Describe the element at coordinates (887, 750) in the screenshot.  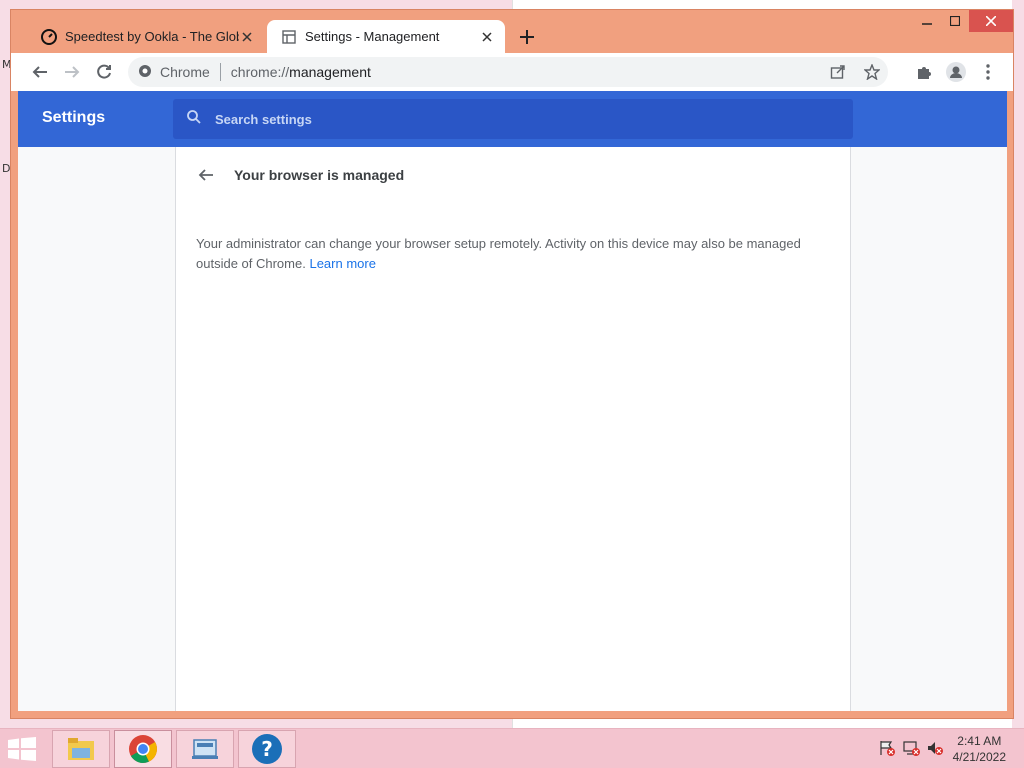
I see `action-center-flag-icon` at that location.